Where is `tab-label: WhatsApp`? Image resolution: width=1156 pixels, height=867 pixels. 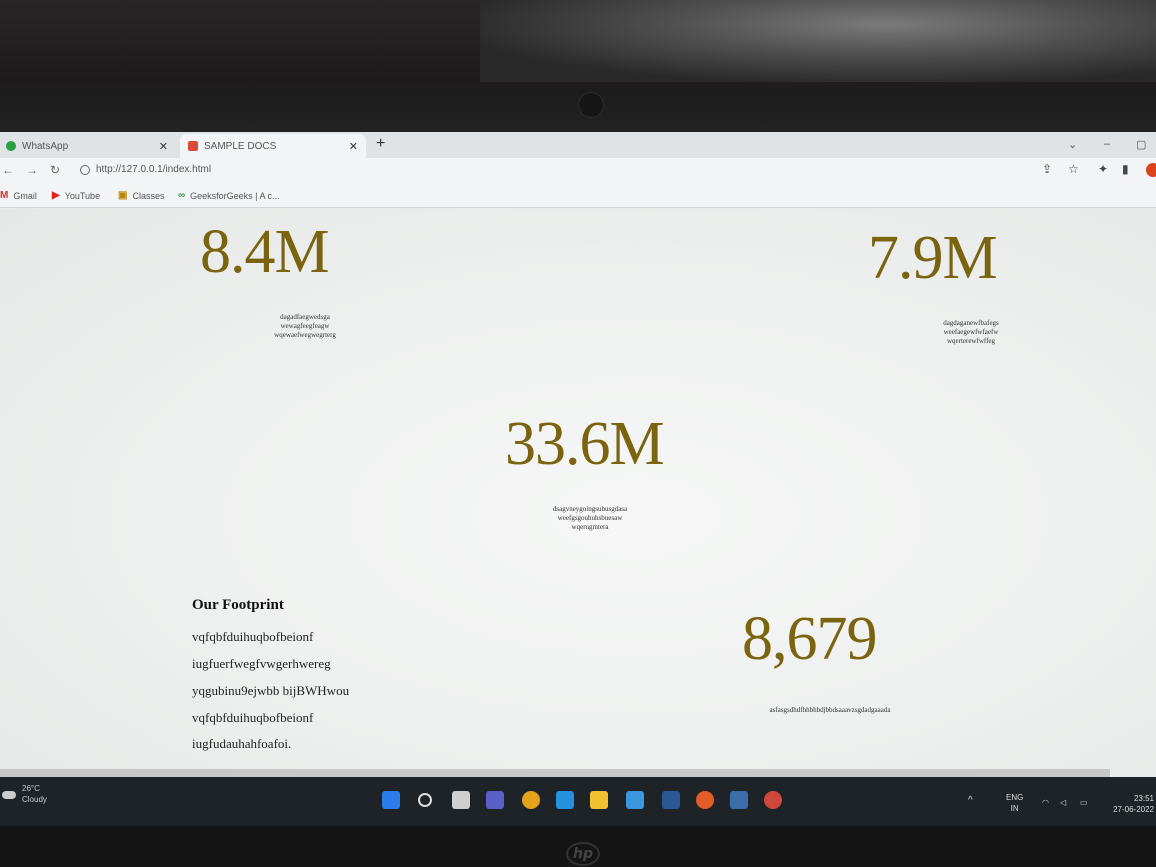 tab-label: WhatsApp is located at coordinates (45, 146).